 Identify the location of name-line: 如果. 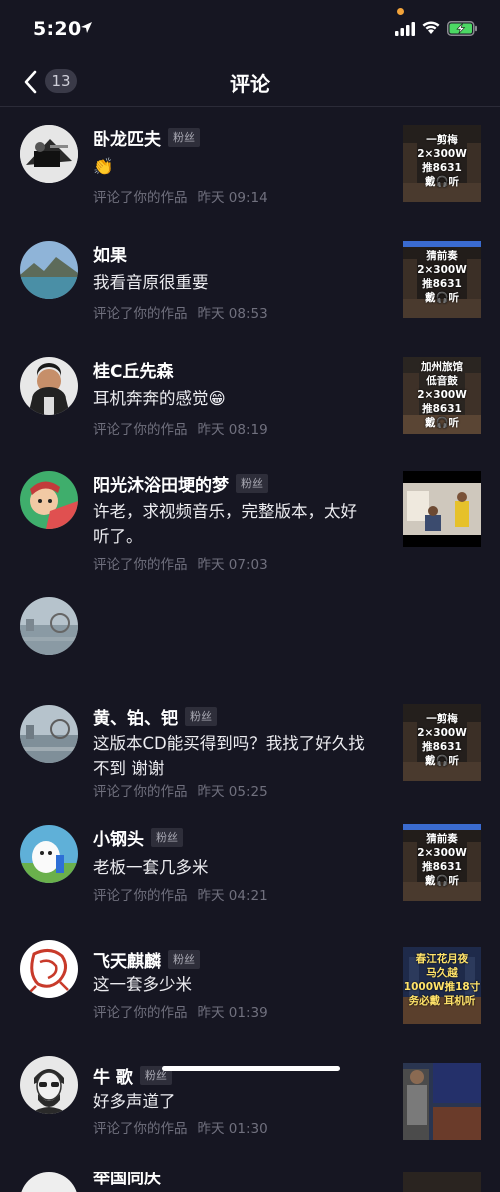
(110, 253).